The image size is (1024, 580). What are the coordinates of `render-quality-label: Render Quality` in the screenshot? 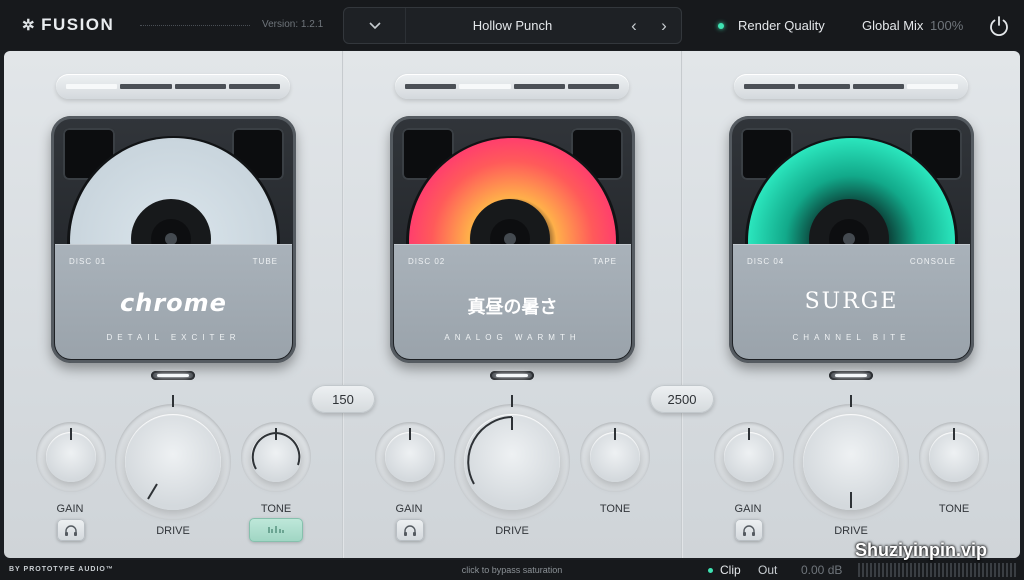 It's located at (781, 25).